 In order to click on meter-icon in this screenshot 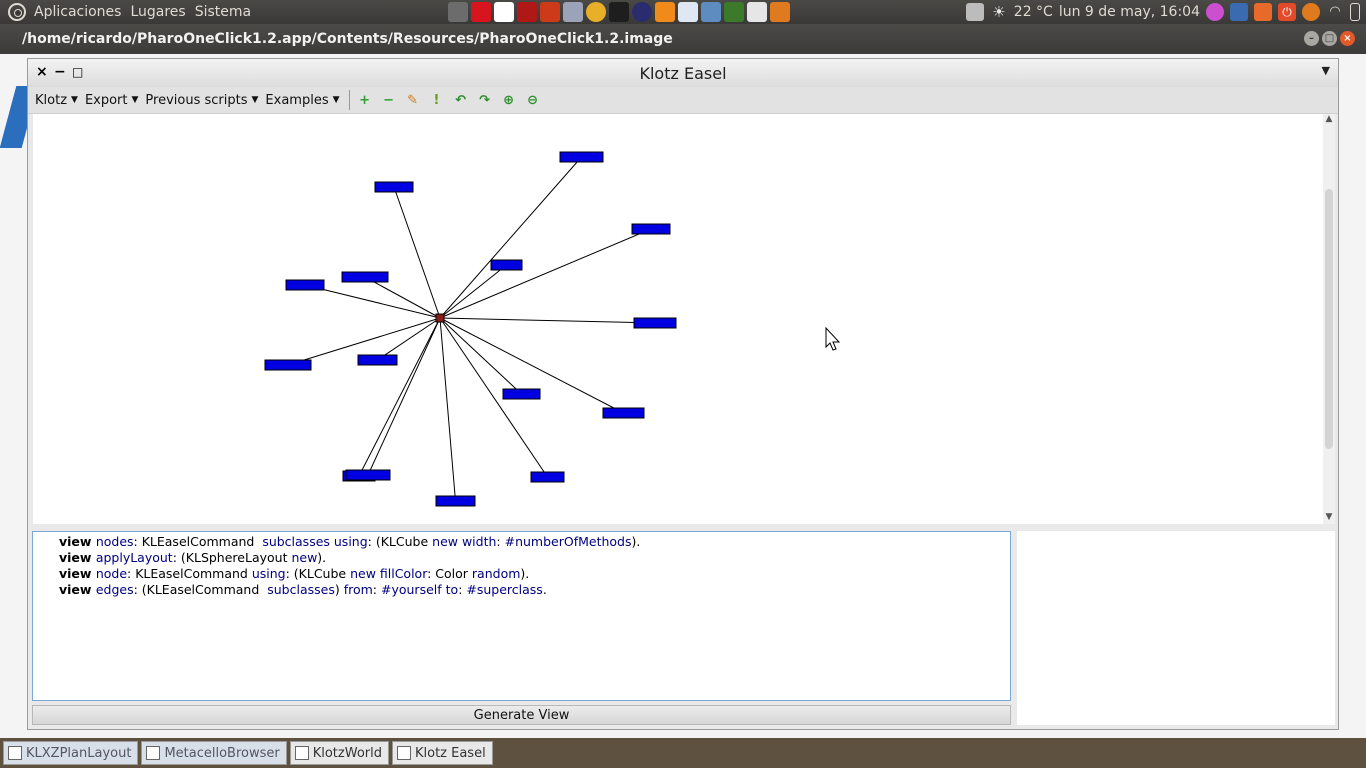, I will do `click(734, 12)`.